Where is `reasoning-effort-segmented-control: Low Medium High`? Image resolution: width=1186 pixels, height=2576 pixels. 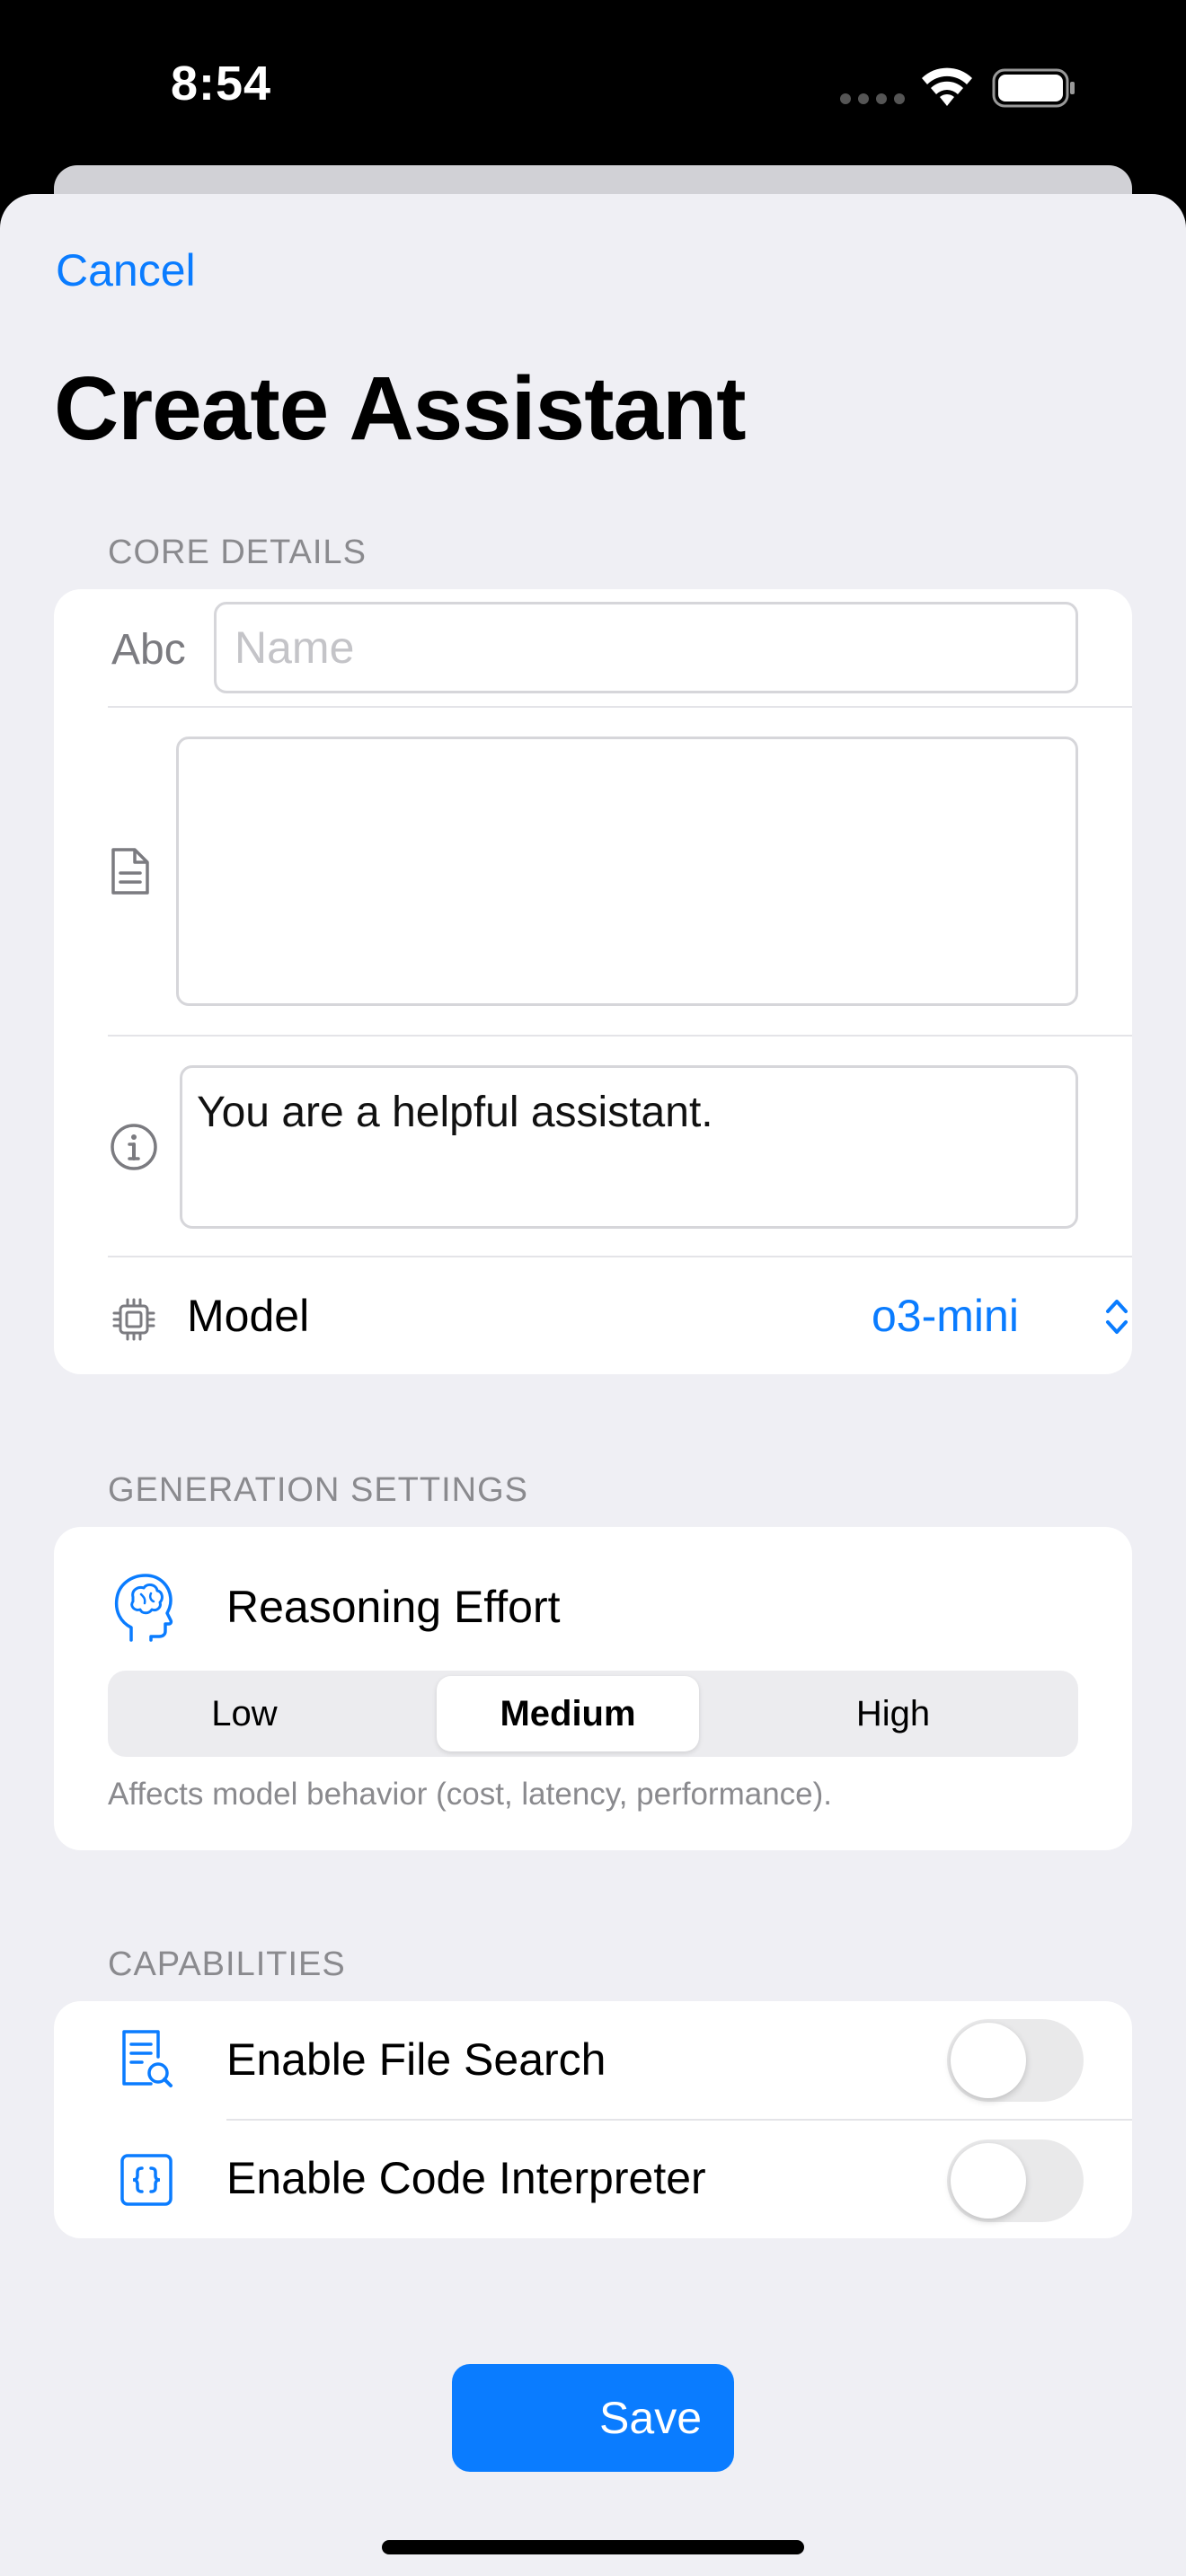 reasoning-effort-segmented-control: Low Medium High is located at coordinates (593, 1714).